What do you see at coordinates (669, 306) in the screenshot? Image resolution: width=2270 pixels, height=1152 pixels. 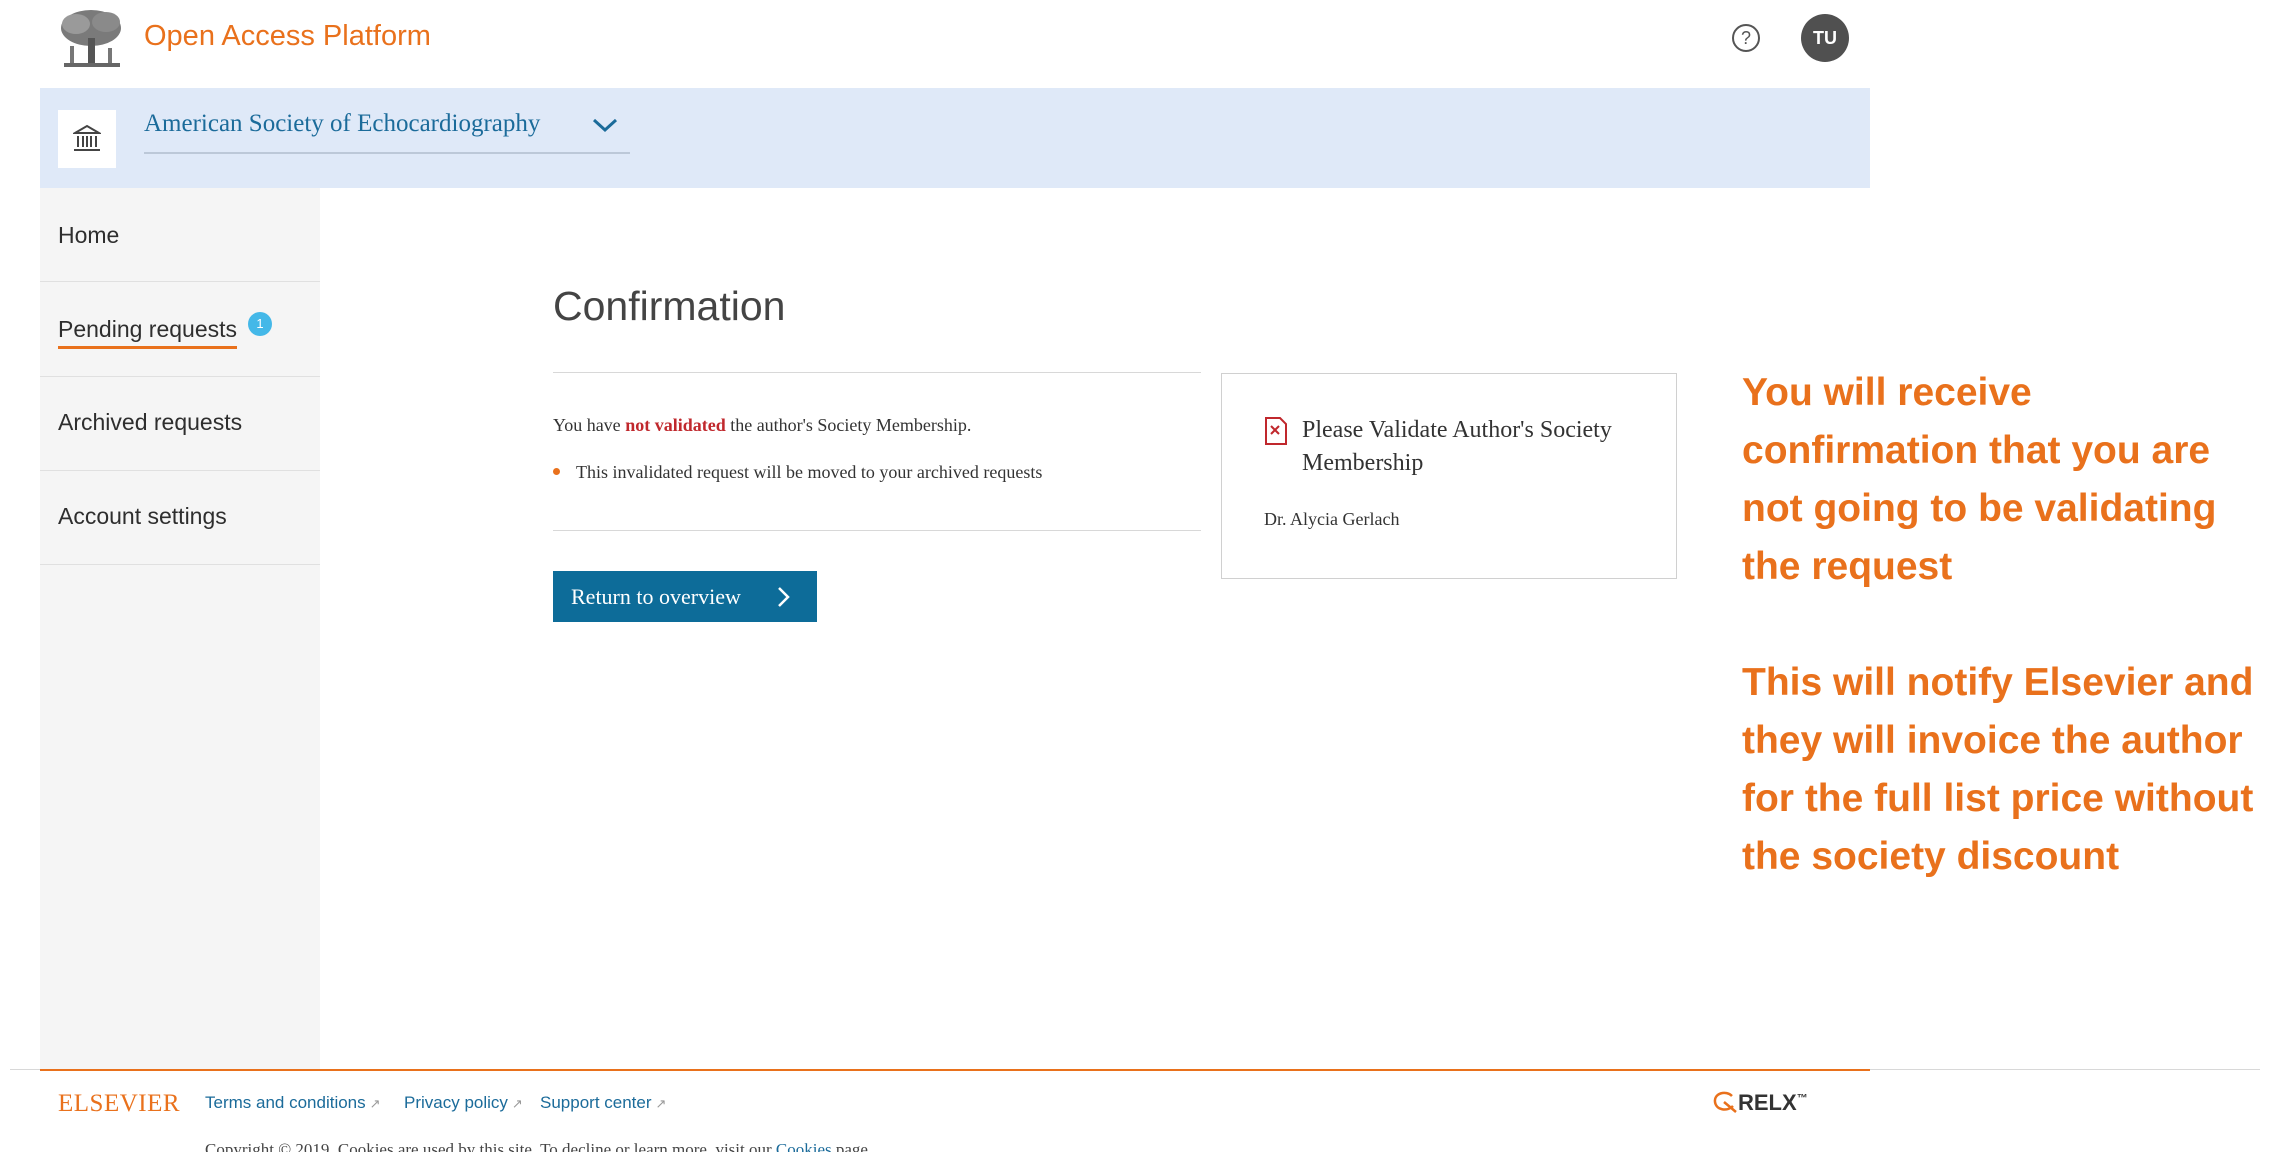 I see `page-title: Confirmation` at bounding box center [669, 306].